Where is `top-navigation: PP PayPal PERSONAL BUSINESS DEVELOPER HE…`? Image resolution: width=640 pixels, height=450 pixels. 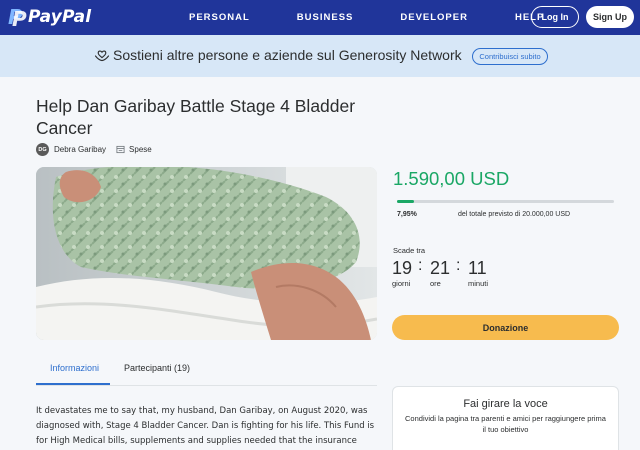
top-navigation: PP PayPal PERSONAL BUSINESS DEVELOPER HE… is located at coordinates (320, 17).